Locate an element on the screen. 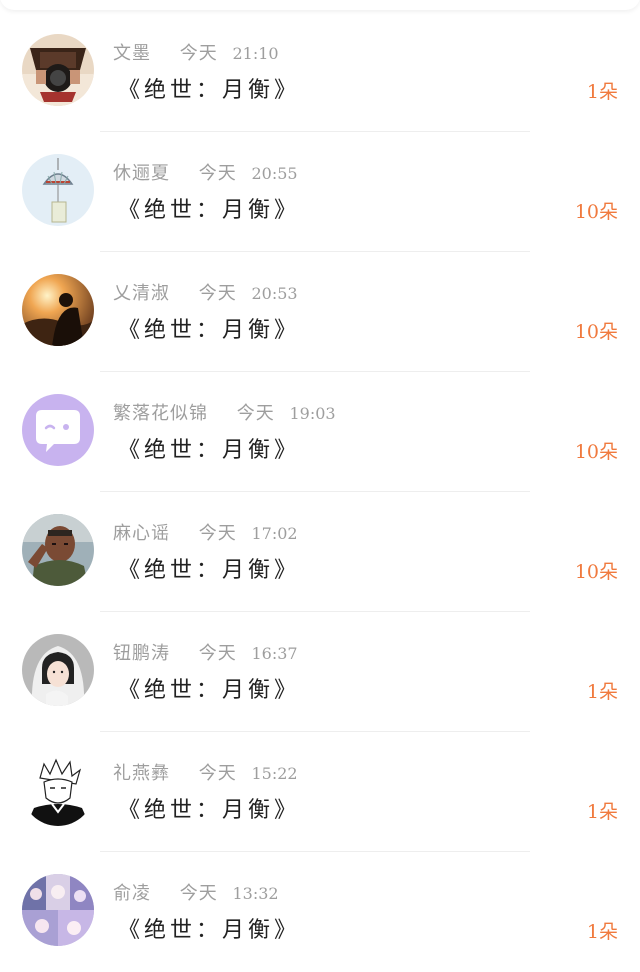 The image size is (640, 972). record-meta: 繁落花似锦 今天 19:03 is located at coordinates (224, 414).